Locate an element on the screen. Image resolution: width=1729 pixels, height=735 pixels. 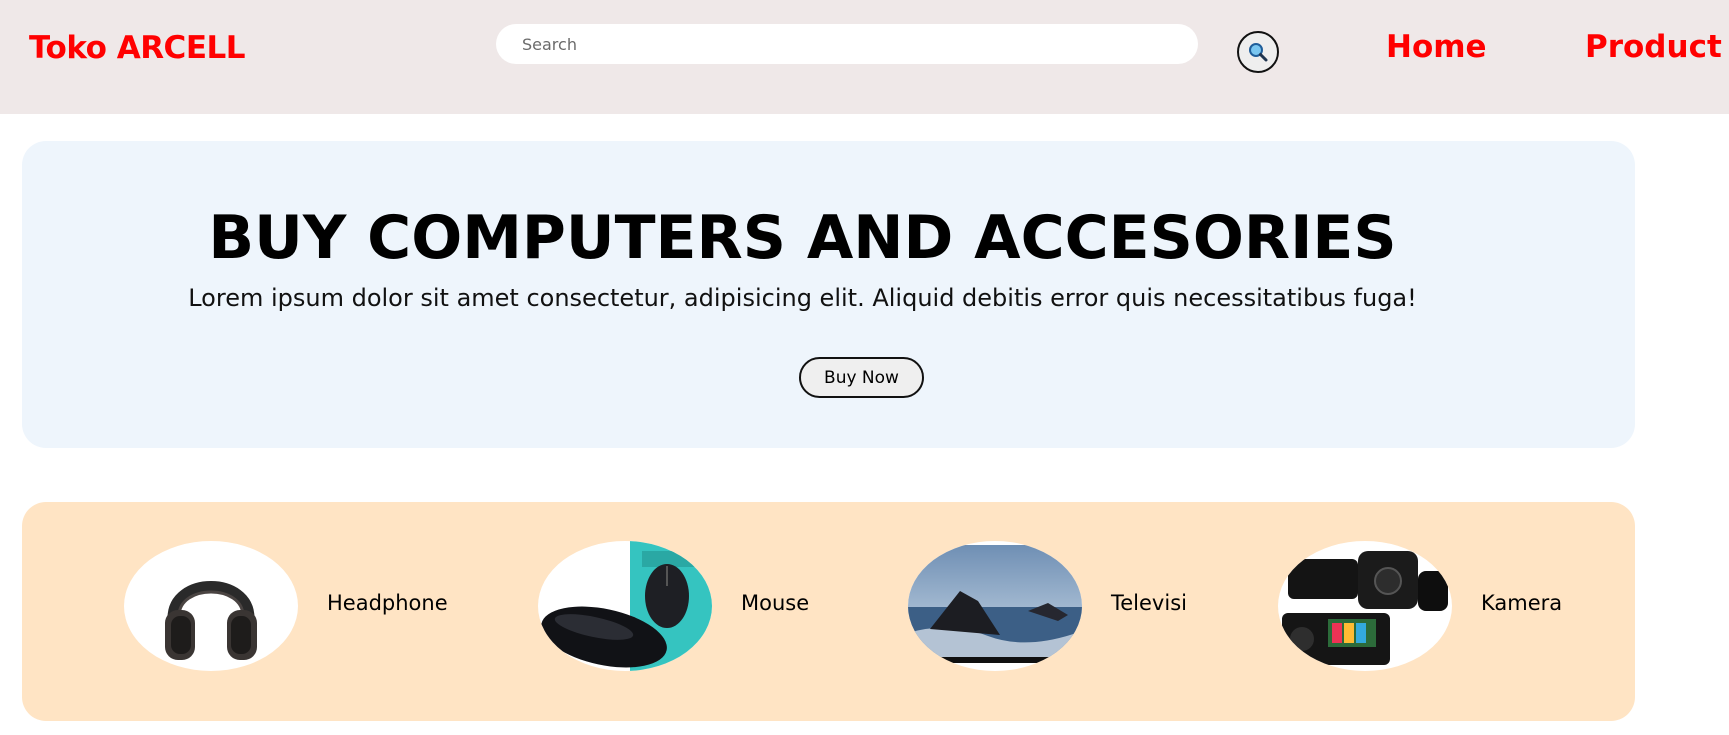
search-icon is located at coordinates (1258, 52).